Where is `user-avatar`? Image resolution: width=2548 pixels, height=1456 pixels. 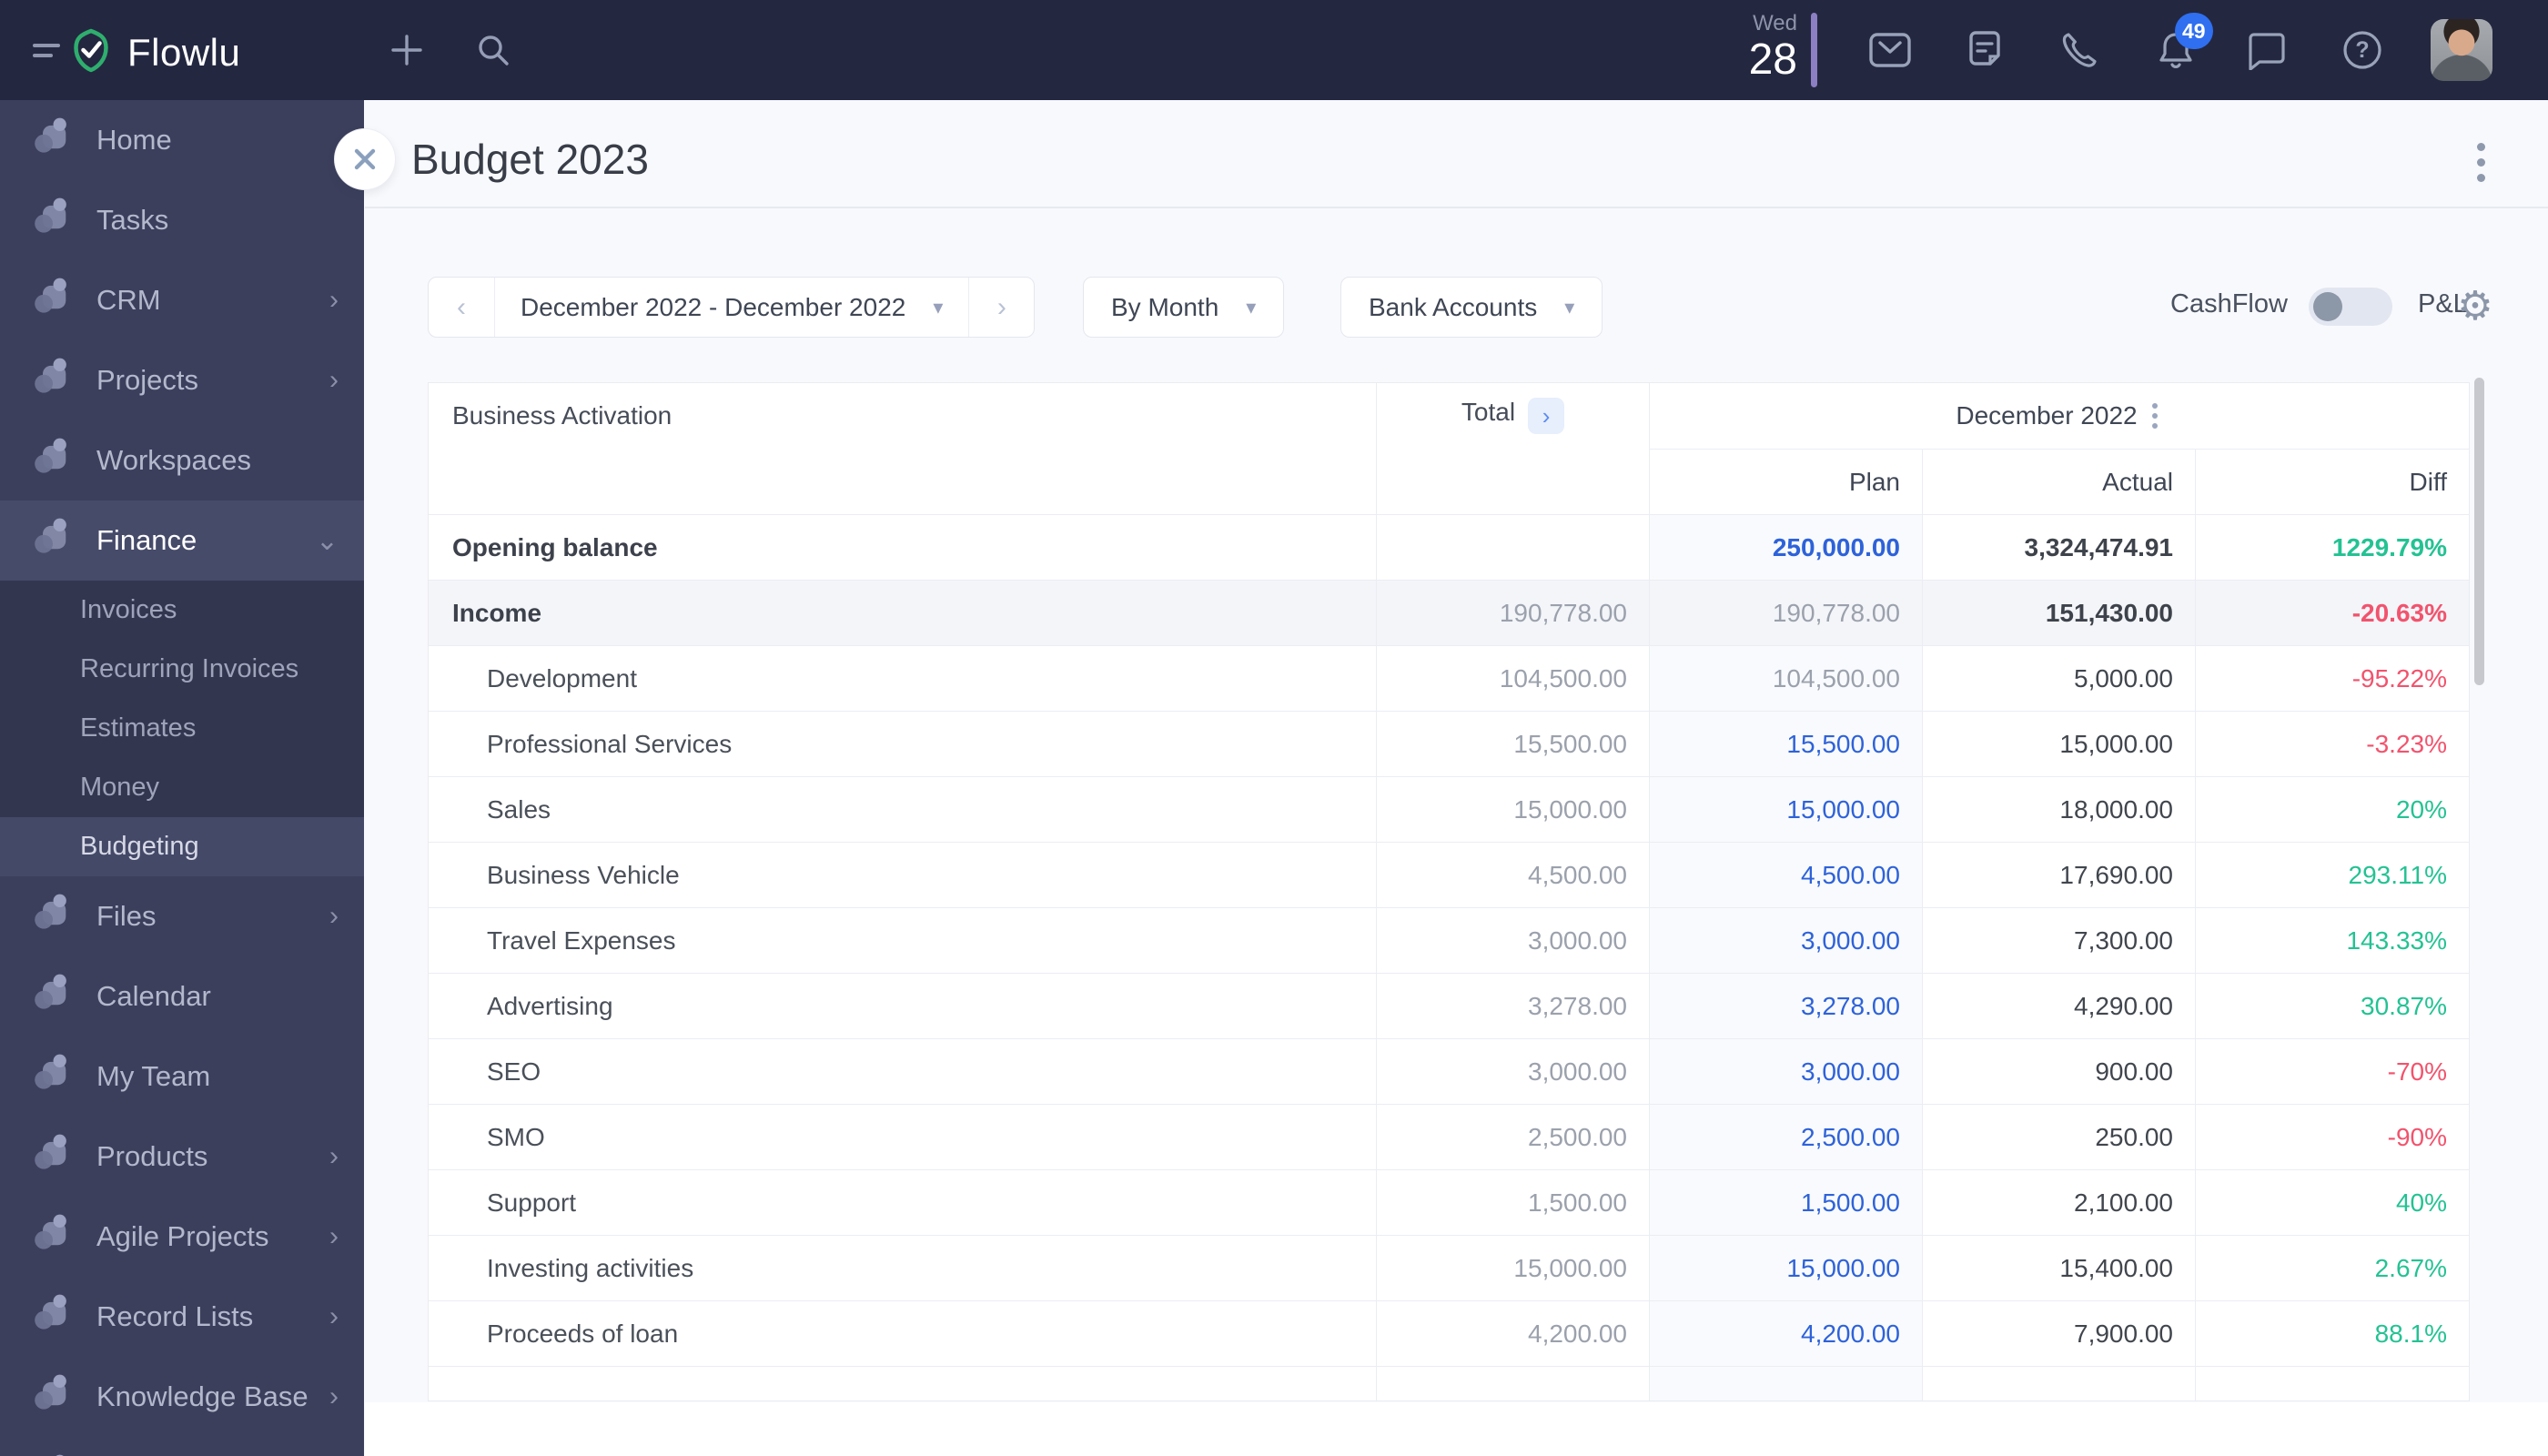
user-avatar is located at coordinates (2462, 50).